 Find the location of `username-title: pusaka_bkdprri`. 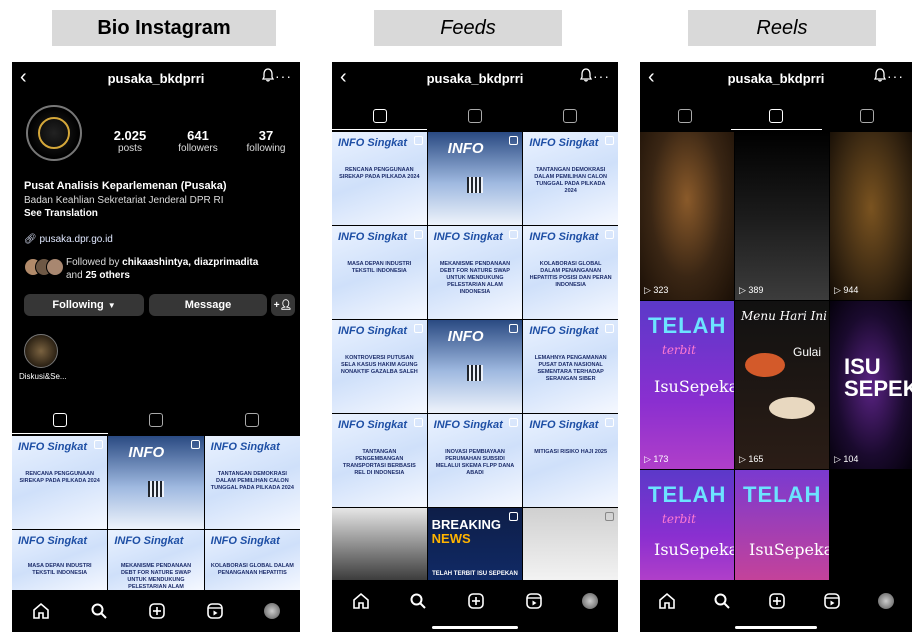

username-title: pusaka_bkdprri is located at coordinates (156, 78).